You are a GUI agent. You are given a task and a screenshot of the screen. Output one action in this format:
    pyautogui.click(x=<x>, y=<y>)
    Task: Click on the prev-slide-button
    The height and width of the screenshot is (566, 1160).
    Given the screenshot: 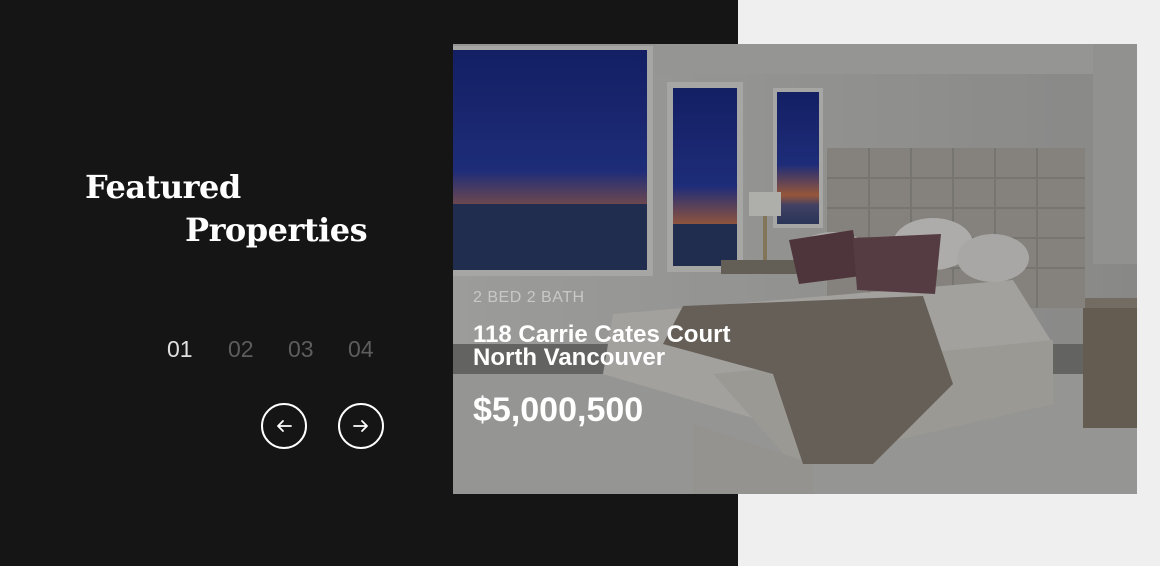 What is the action you would take?
    pyautogui.click(x=284, y=426)
    